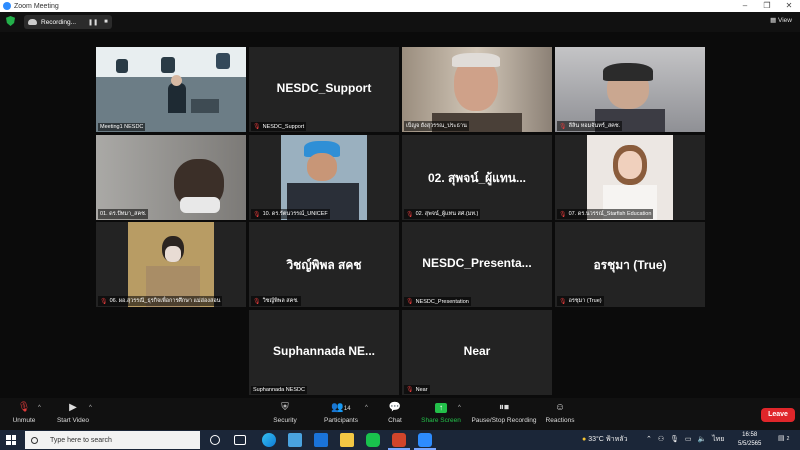 The width and height of the screenshot is (800, 450). Describe the element at coordinates (39, 408) in the screenshot. I see `audio-options-caret-icon: ^` at that location.